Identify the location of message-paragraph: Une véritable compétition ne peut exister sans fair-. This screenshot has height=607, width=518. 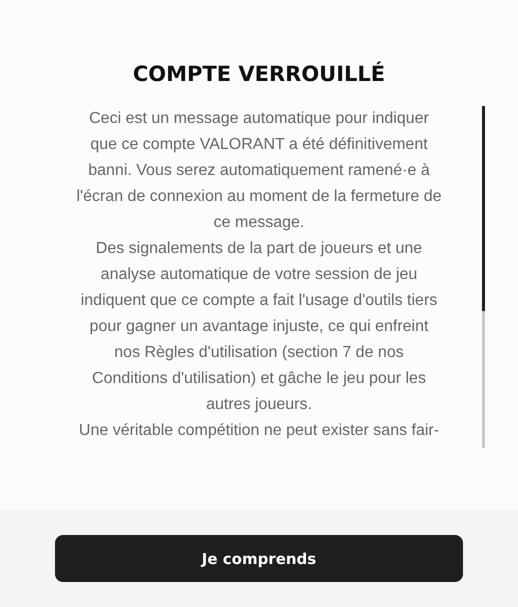
(259, 431).